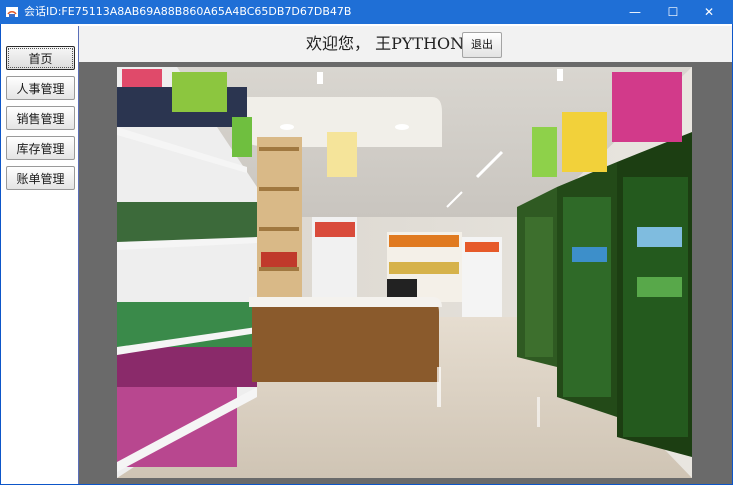 The image size is (733, 486). What do you see at coordinates (482, 45) in the screenshot?
I see `logout-button: 退出` at bounding box center [482, 45].